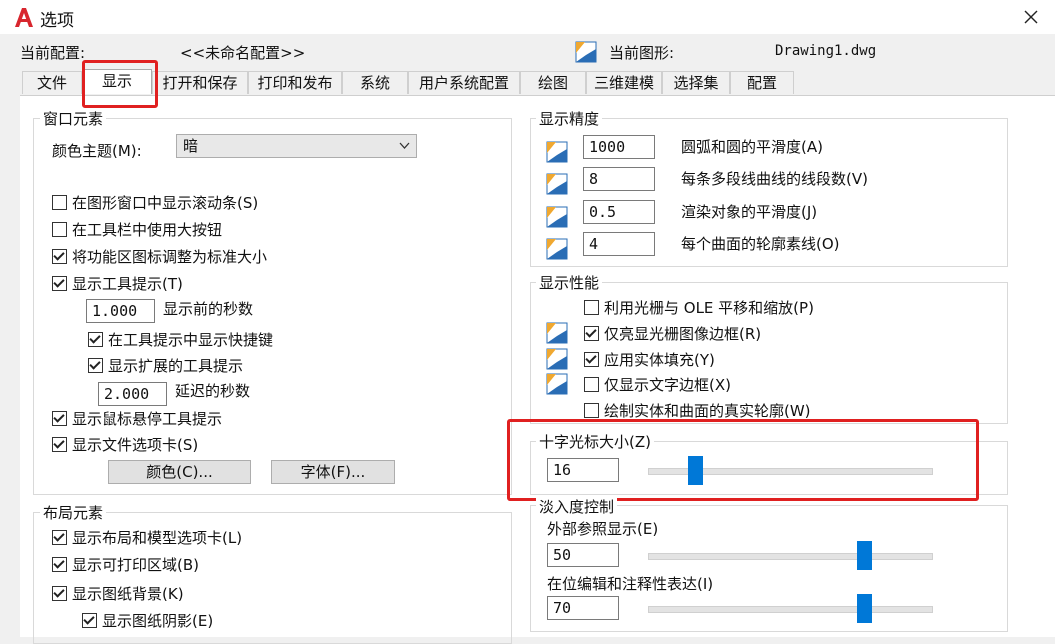  What do you see at coordinates (135, 565) in the screenshot?
I see `label-printable-area: 显示可打印区域(B)` at bounding box center [135, 565].